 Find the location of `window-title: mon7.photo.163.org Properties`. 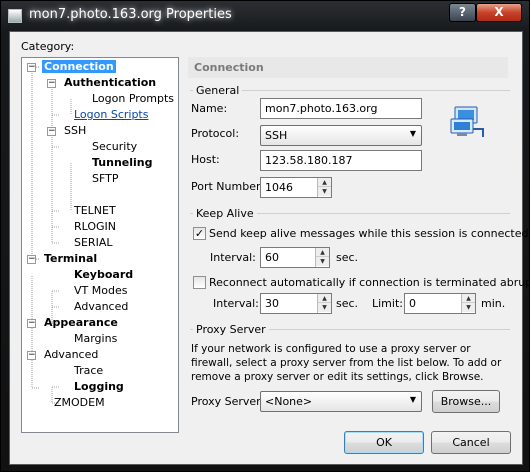

window-title: mon7.photo.163.org Properties is located at coordinates (130, 14).